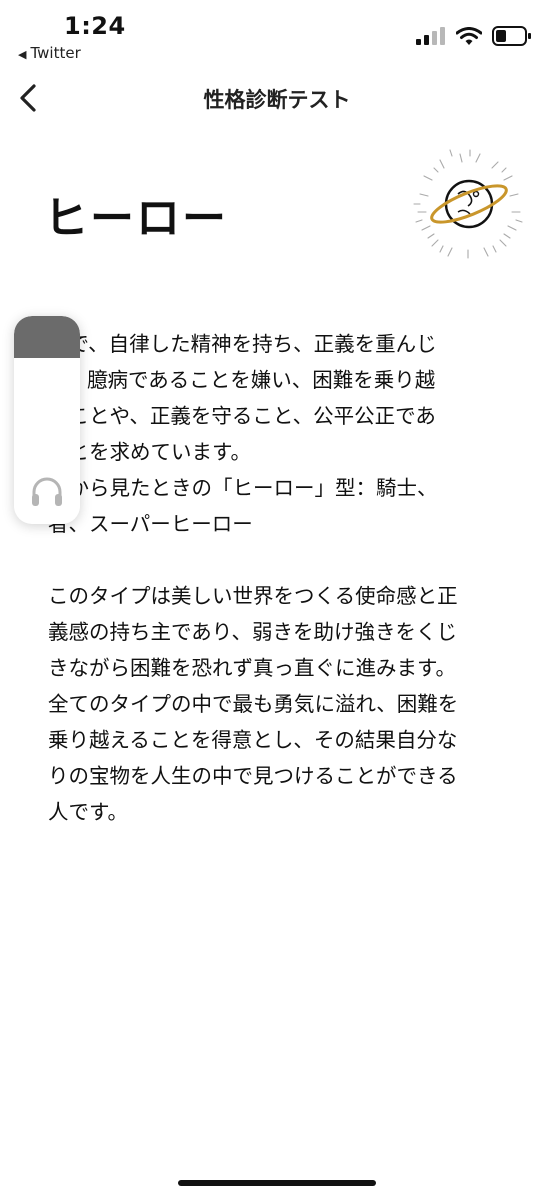 Image resolution: width=554 pixels, height=1200 pixels. Describe the element at coordinates (47, 337) in the screenshot. I see `volume-level-fill` at that location.